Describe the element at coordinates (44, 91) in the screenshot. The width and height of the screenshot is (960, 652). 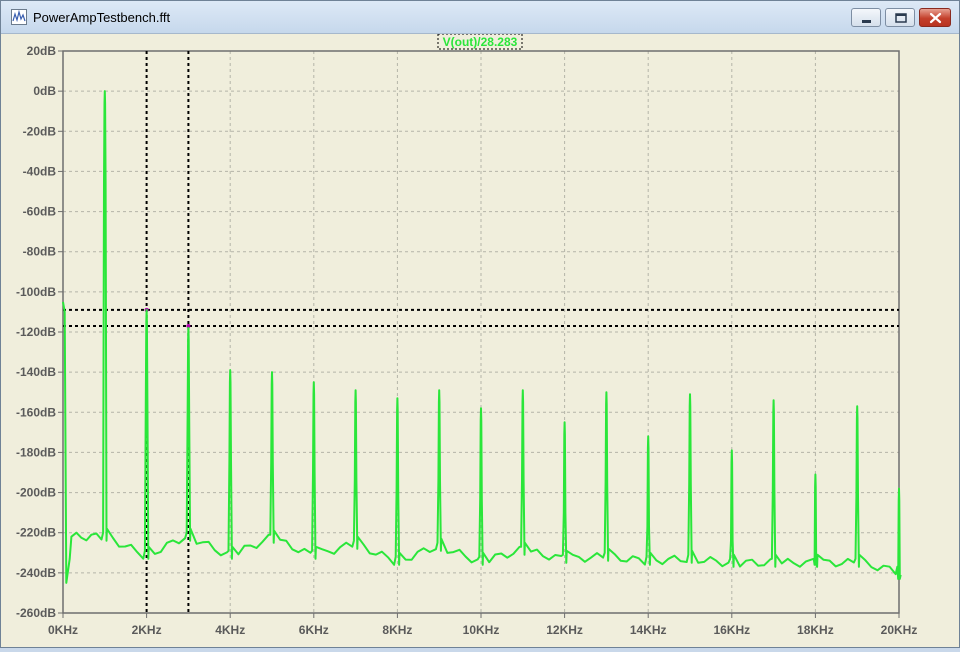
I see `y-tick-label: 0dB` at that location.